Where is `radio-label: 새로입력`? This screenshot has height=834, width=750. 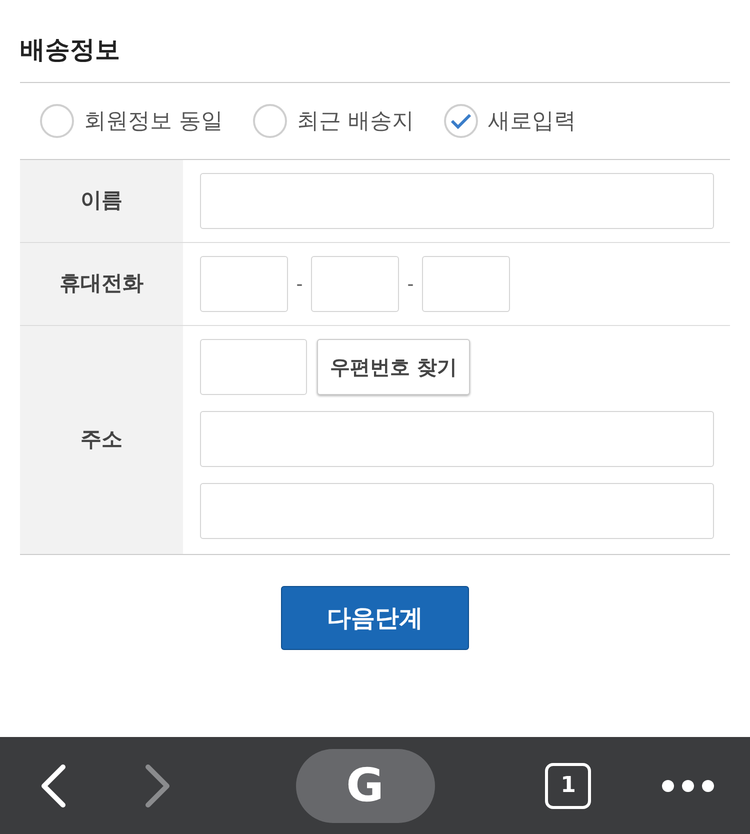
radio-label: 새로입력 is located at coordinates (532, 121).